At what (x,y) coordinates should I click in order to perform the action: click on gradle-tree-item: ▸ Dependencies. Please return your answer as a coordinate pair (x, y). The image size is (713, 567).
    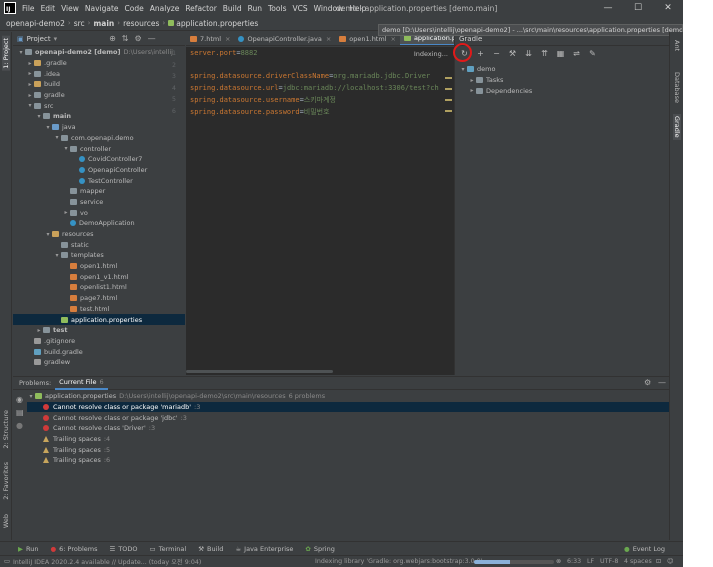
    Looking at the image, I should click on (559, 90).